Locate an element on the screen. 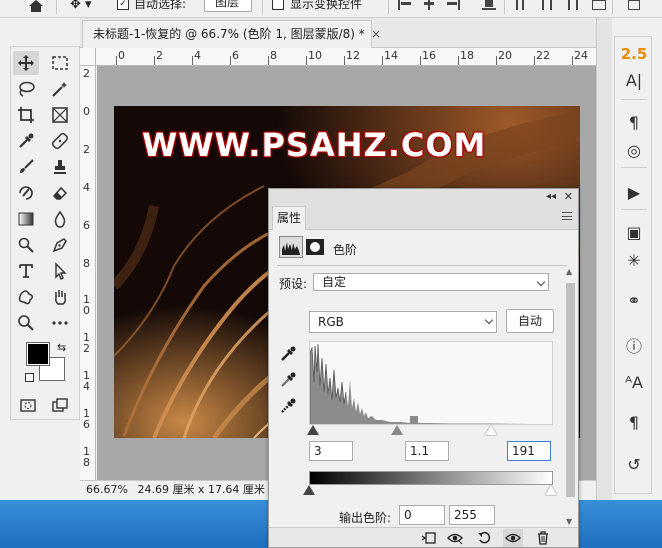 The image size is (662, 548). auto-select-dropdown: 图层 is located at coordinates (228, 6).